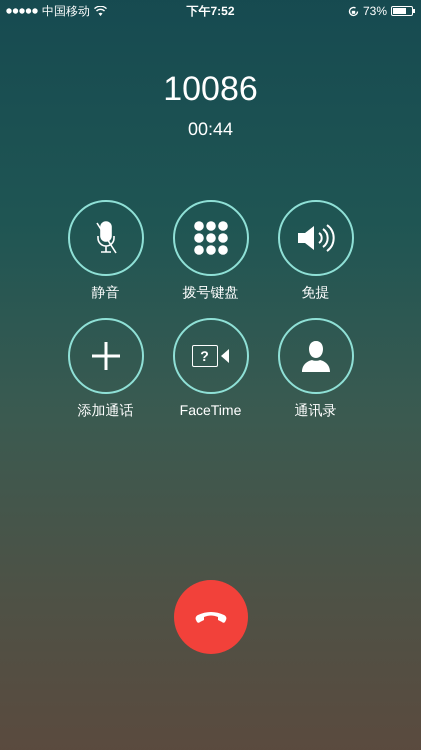  Describe the element at coordinates (403, 11) in the screenshot. I see `battery-icon` at that location.